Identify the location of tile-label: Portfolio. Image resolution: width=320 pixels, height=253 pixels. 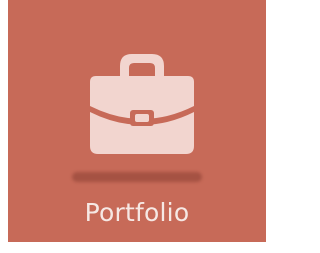
(137, 212).